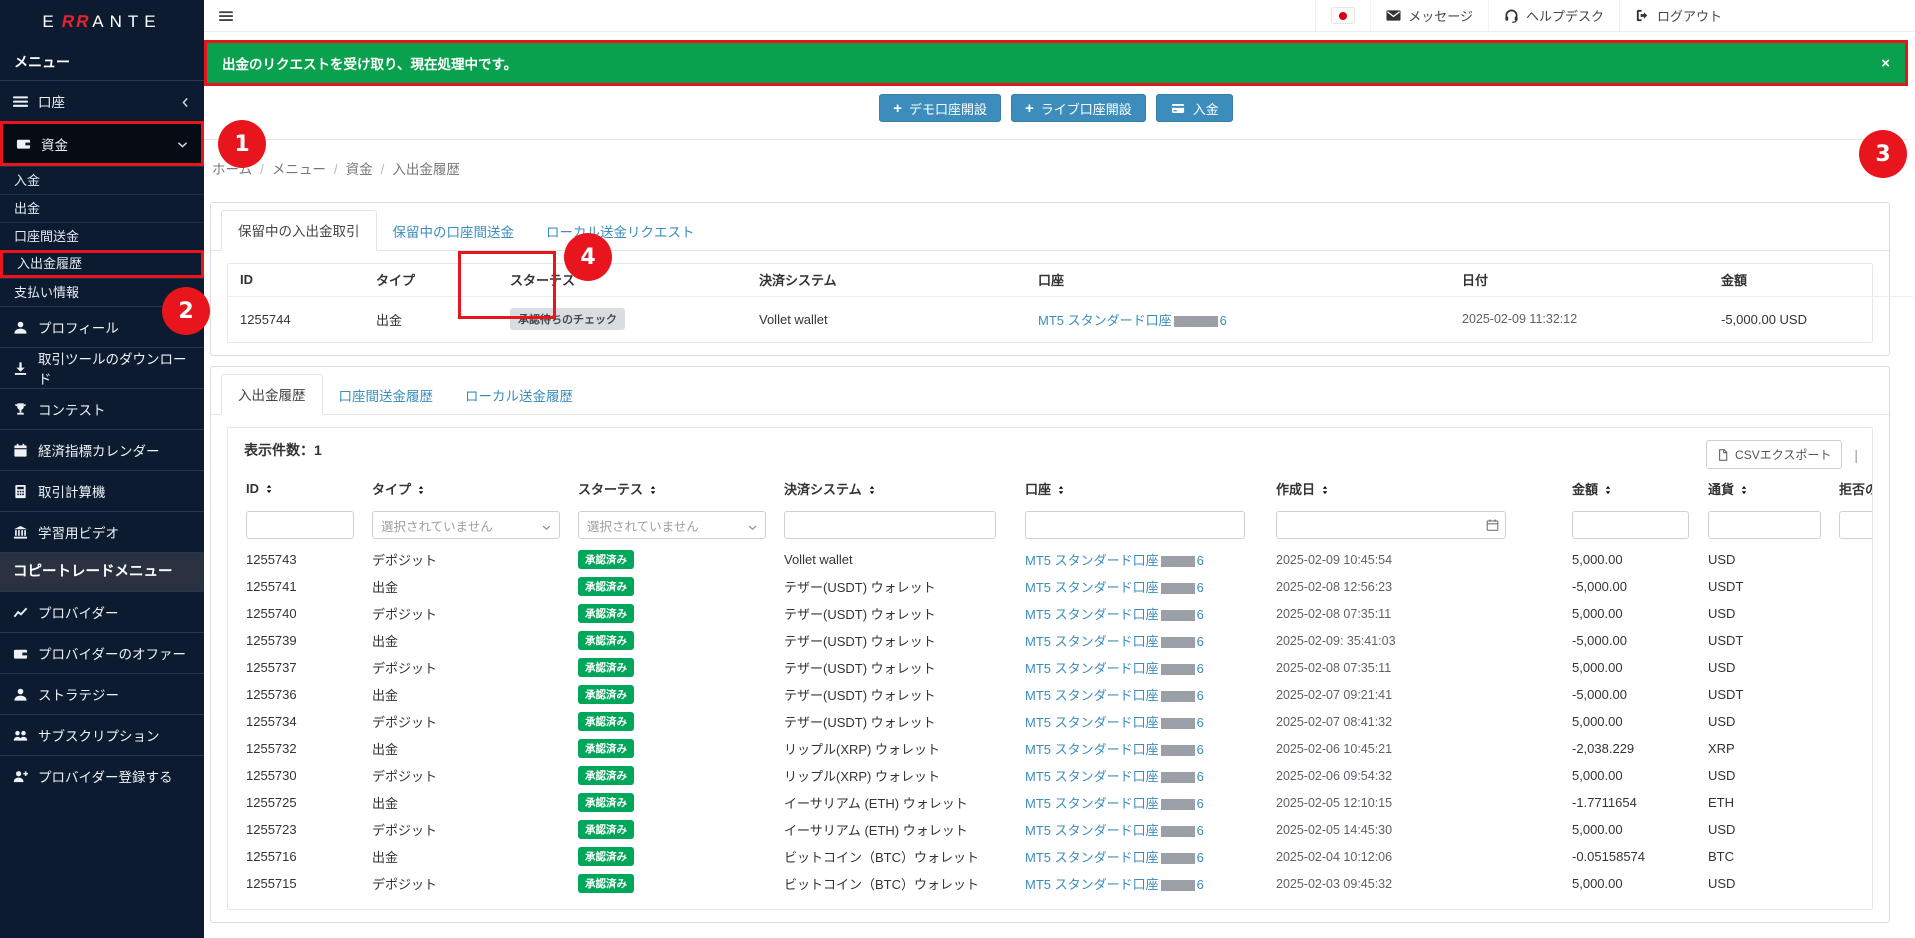 The height and width of the screenshot is (938, 1915). What do you see at coordinates (1771, 488) in the screenshot?
I see `column-header: 通貨` at bounding box center [1771, 488].